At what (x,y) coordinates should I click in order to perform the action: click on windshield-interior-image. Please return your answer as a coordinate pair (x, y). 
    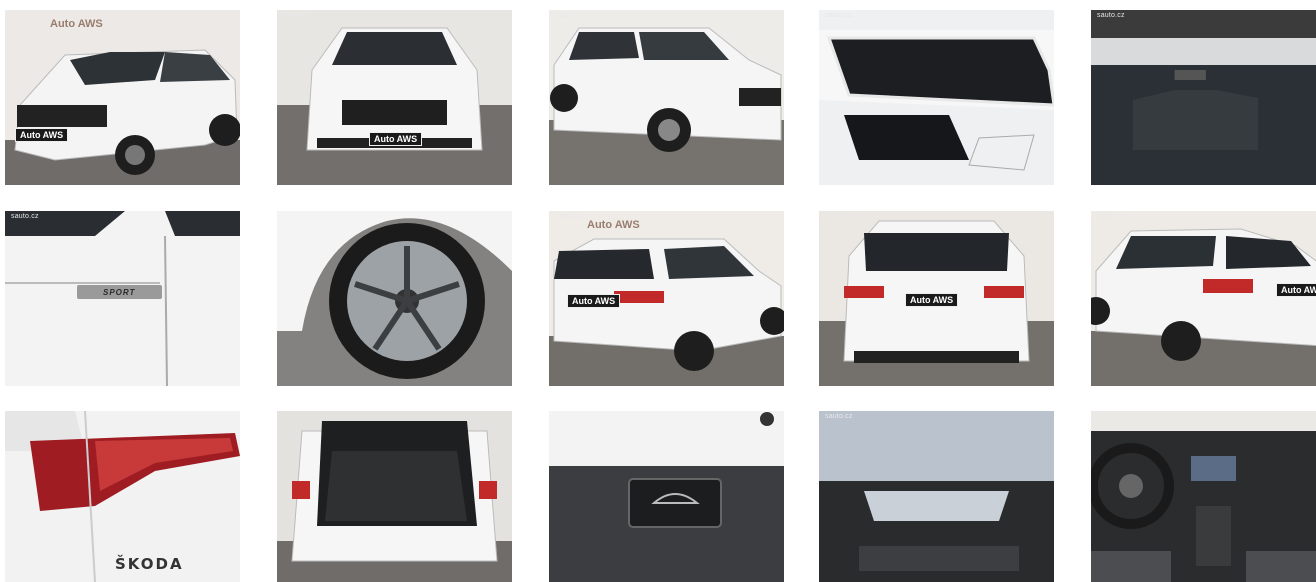
    Looking at the image, I should click on (1203, 97).